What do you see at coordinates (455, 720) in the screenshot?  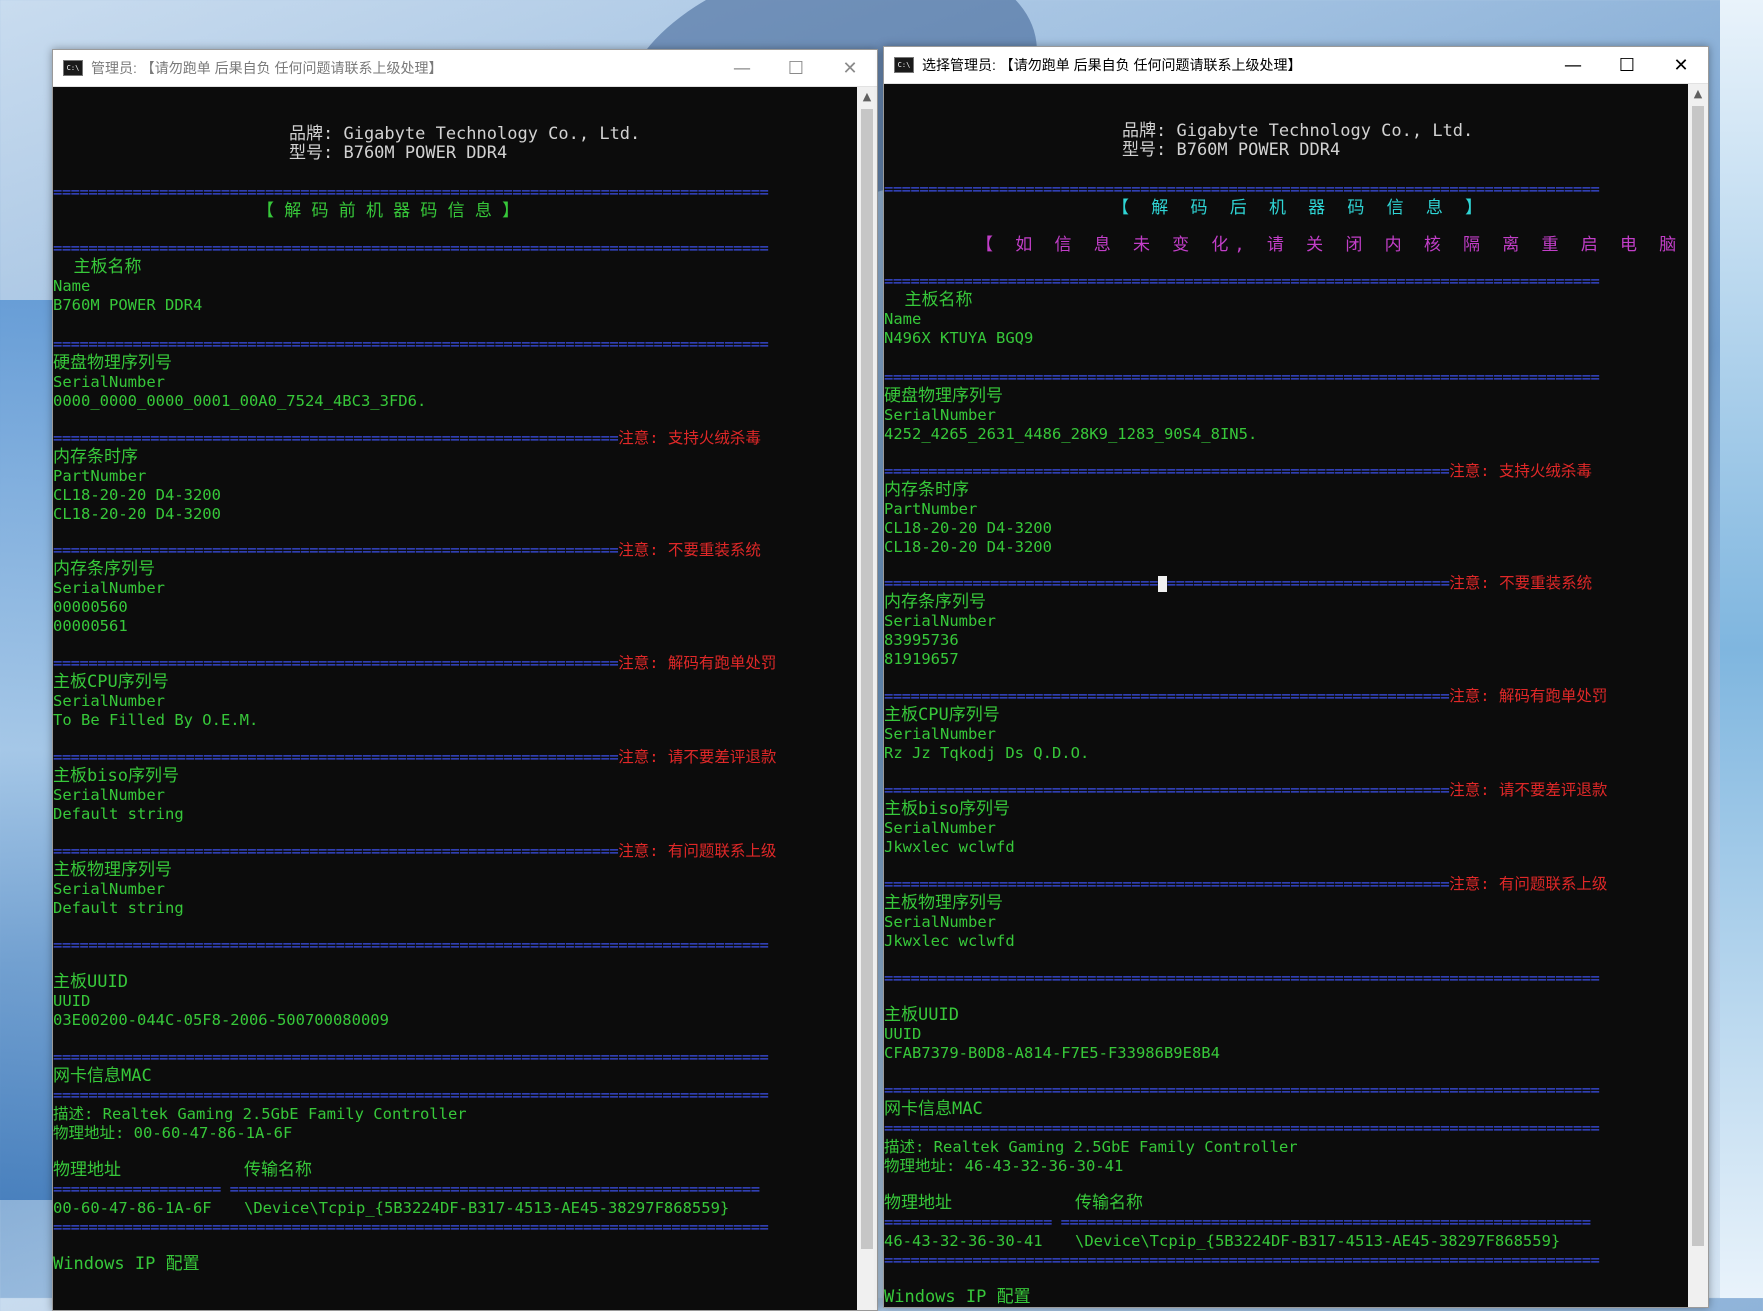 I see `cpu-serial-value: To Be Filled By O.E.M.` at bounding box center [455, 720].